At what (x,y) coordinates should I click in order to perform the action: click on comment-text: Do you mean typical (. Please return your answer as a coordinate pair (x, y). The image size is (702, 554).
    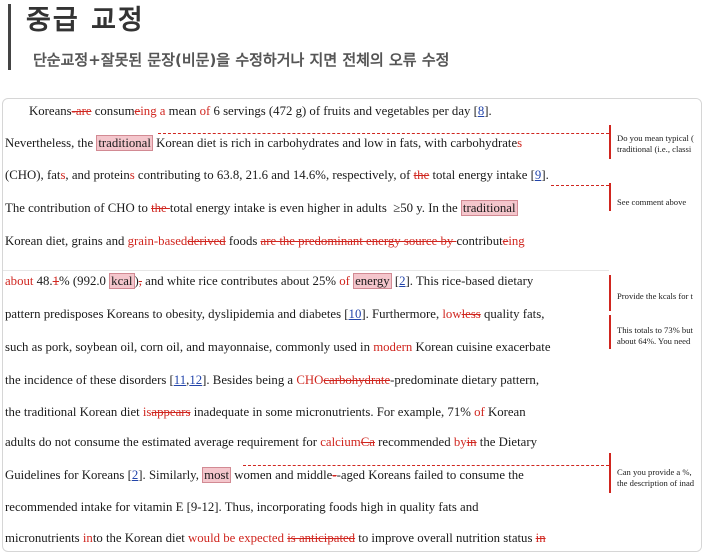
    Looking at the image, I should click on (655, 138).